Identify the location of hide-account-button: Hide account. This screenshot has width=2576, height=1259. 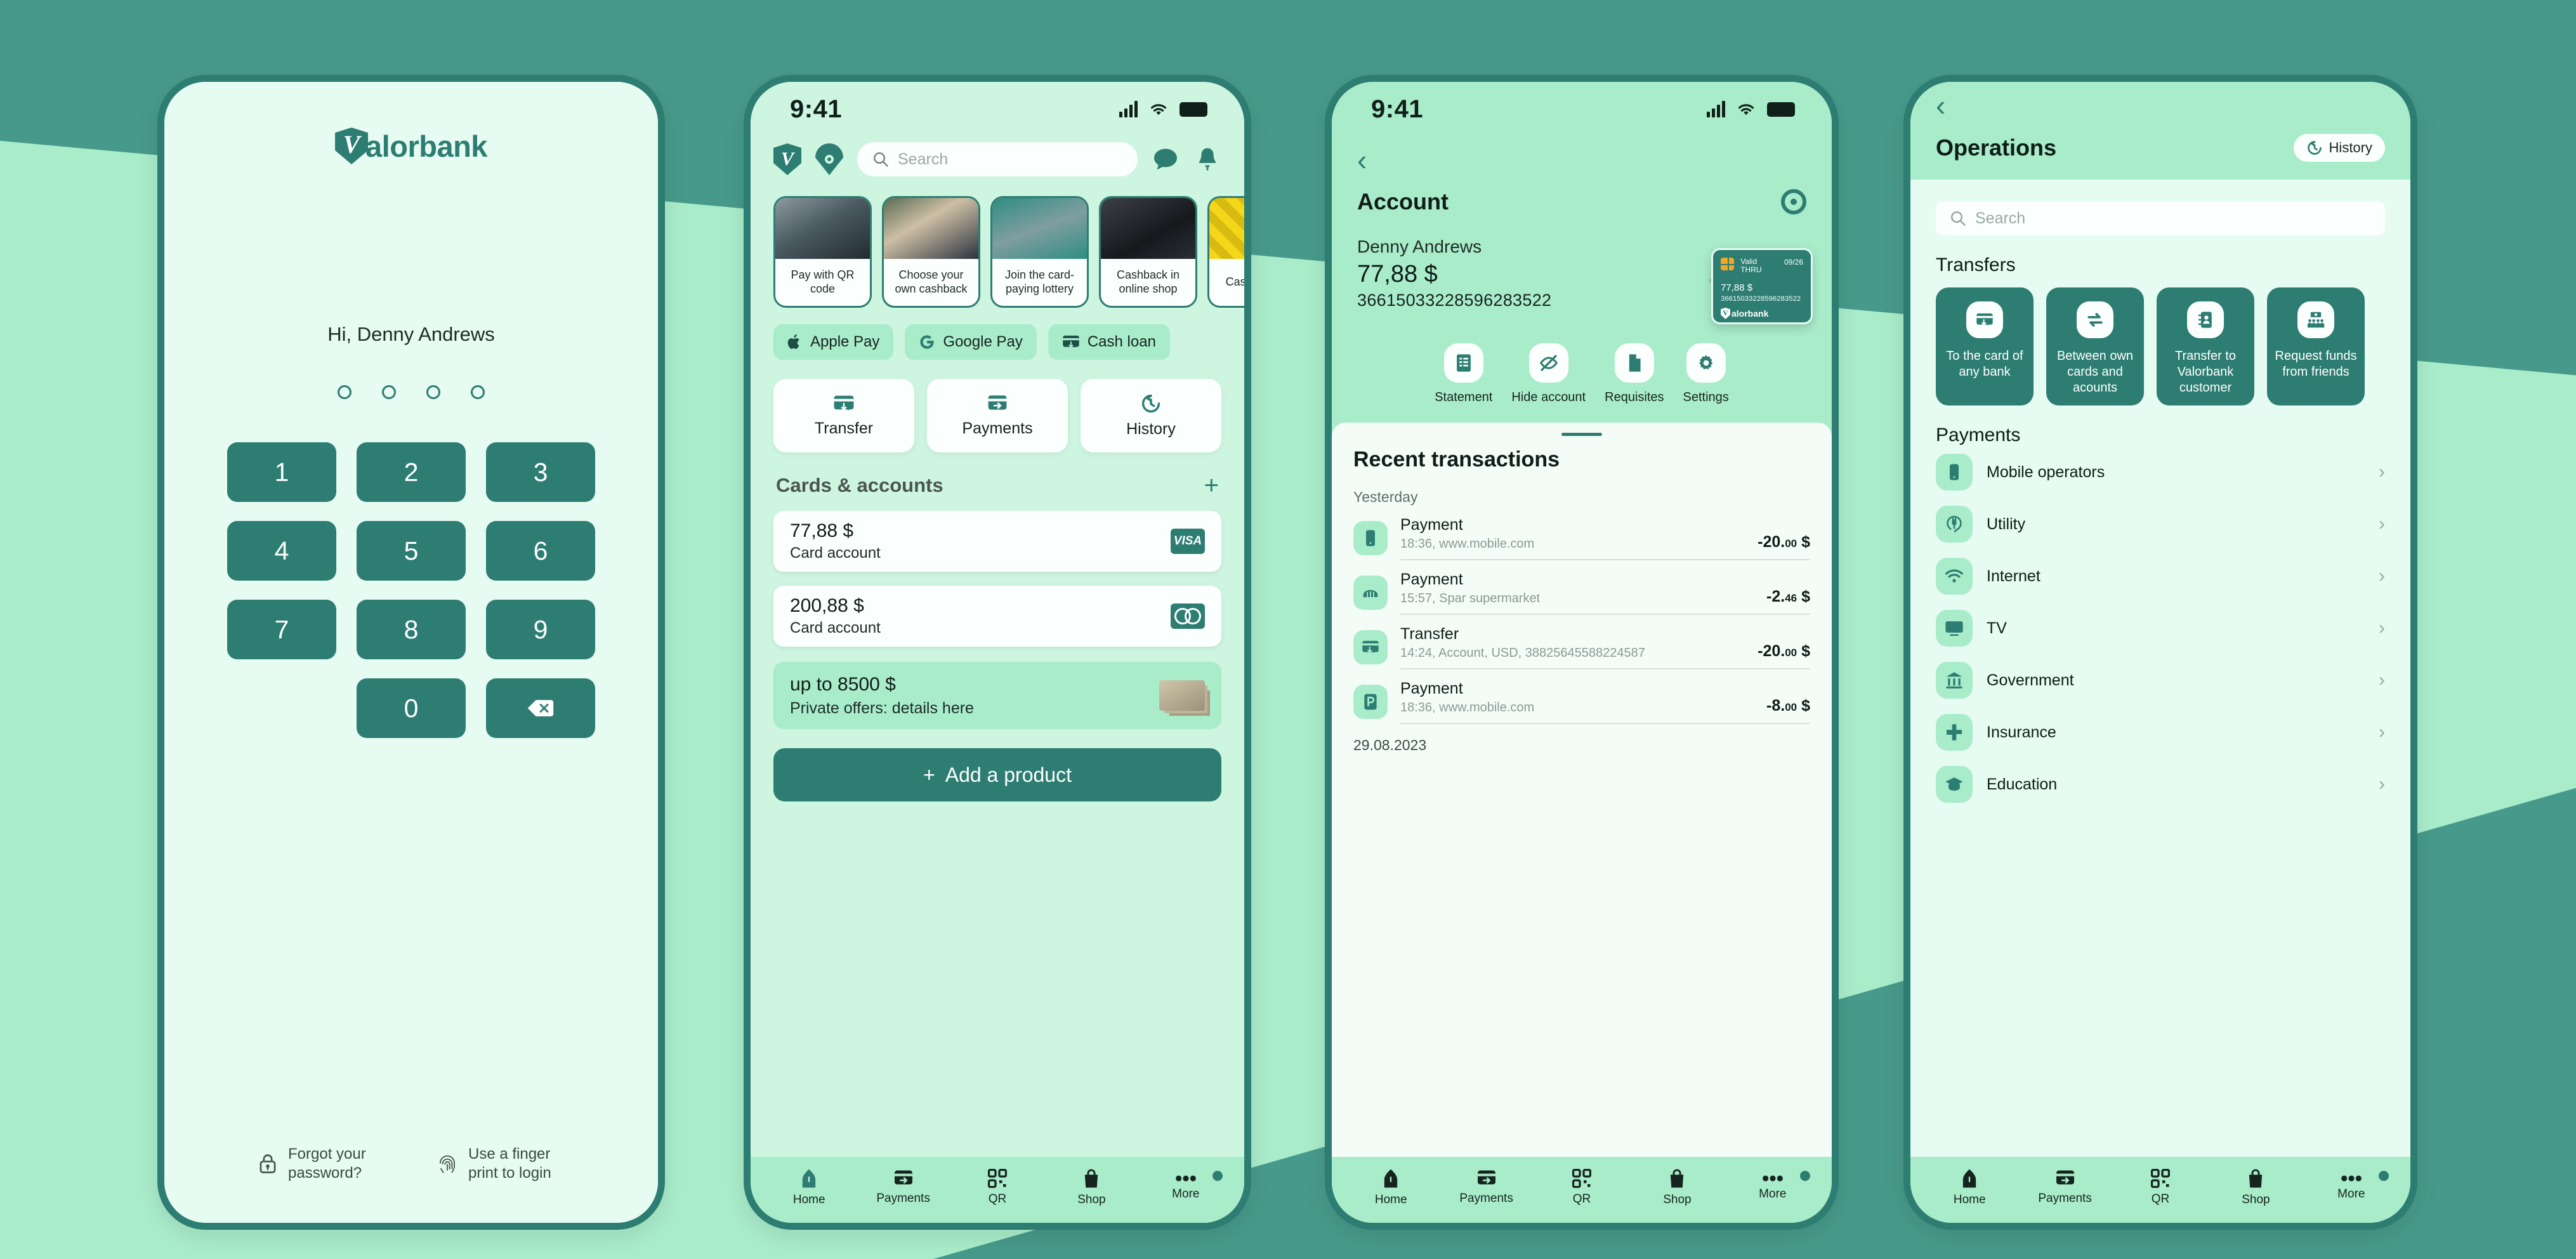
(1548, 374).